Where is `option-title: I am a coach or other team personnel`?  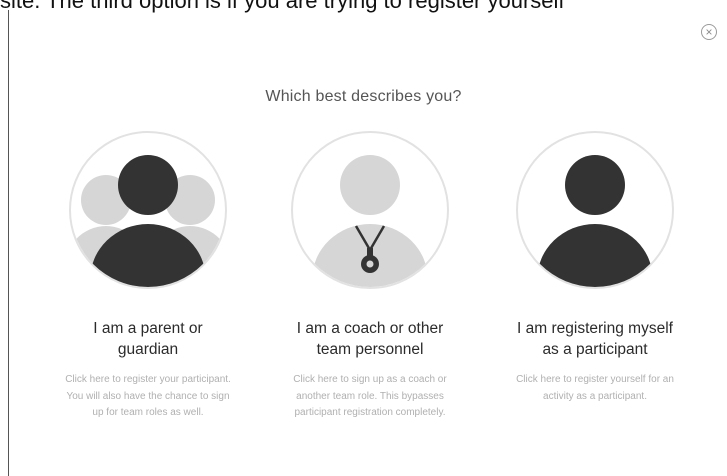
option-title: I am a coach or other team personnel is located at coordinates (370, 339).